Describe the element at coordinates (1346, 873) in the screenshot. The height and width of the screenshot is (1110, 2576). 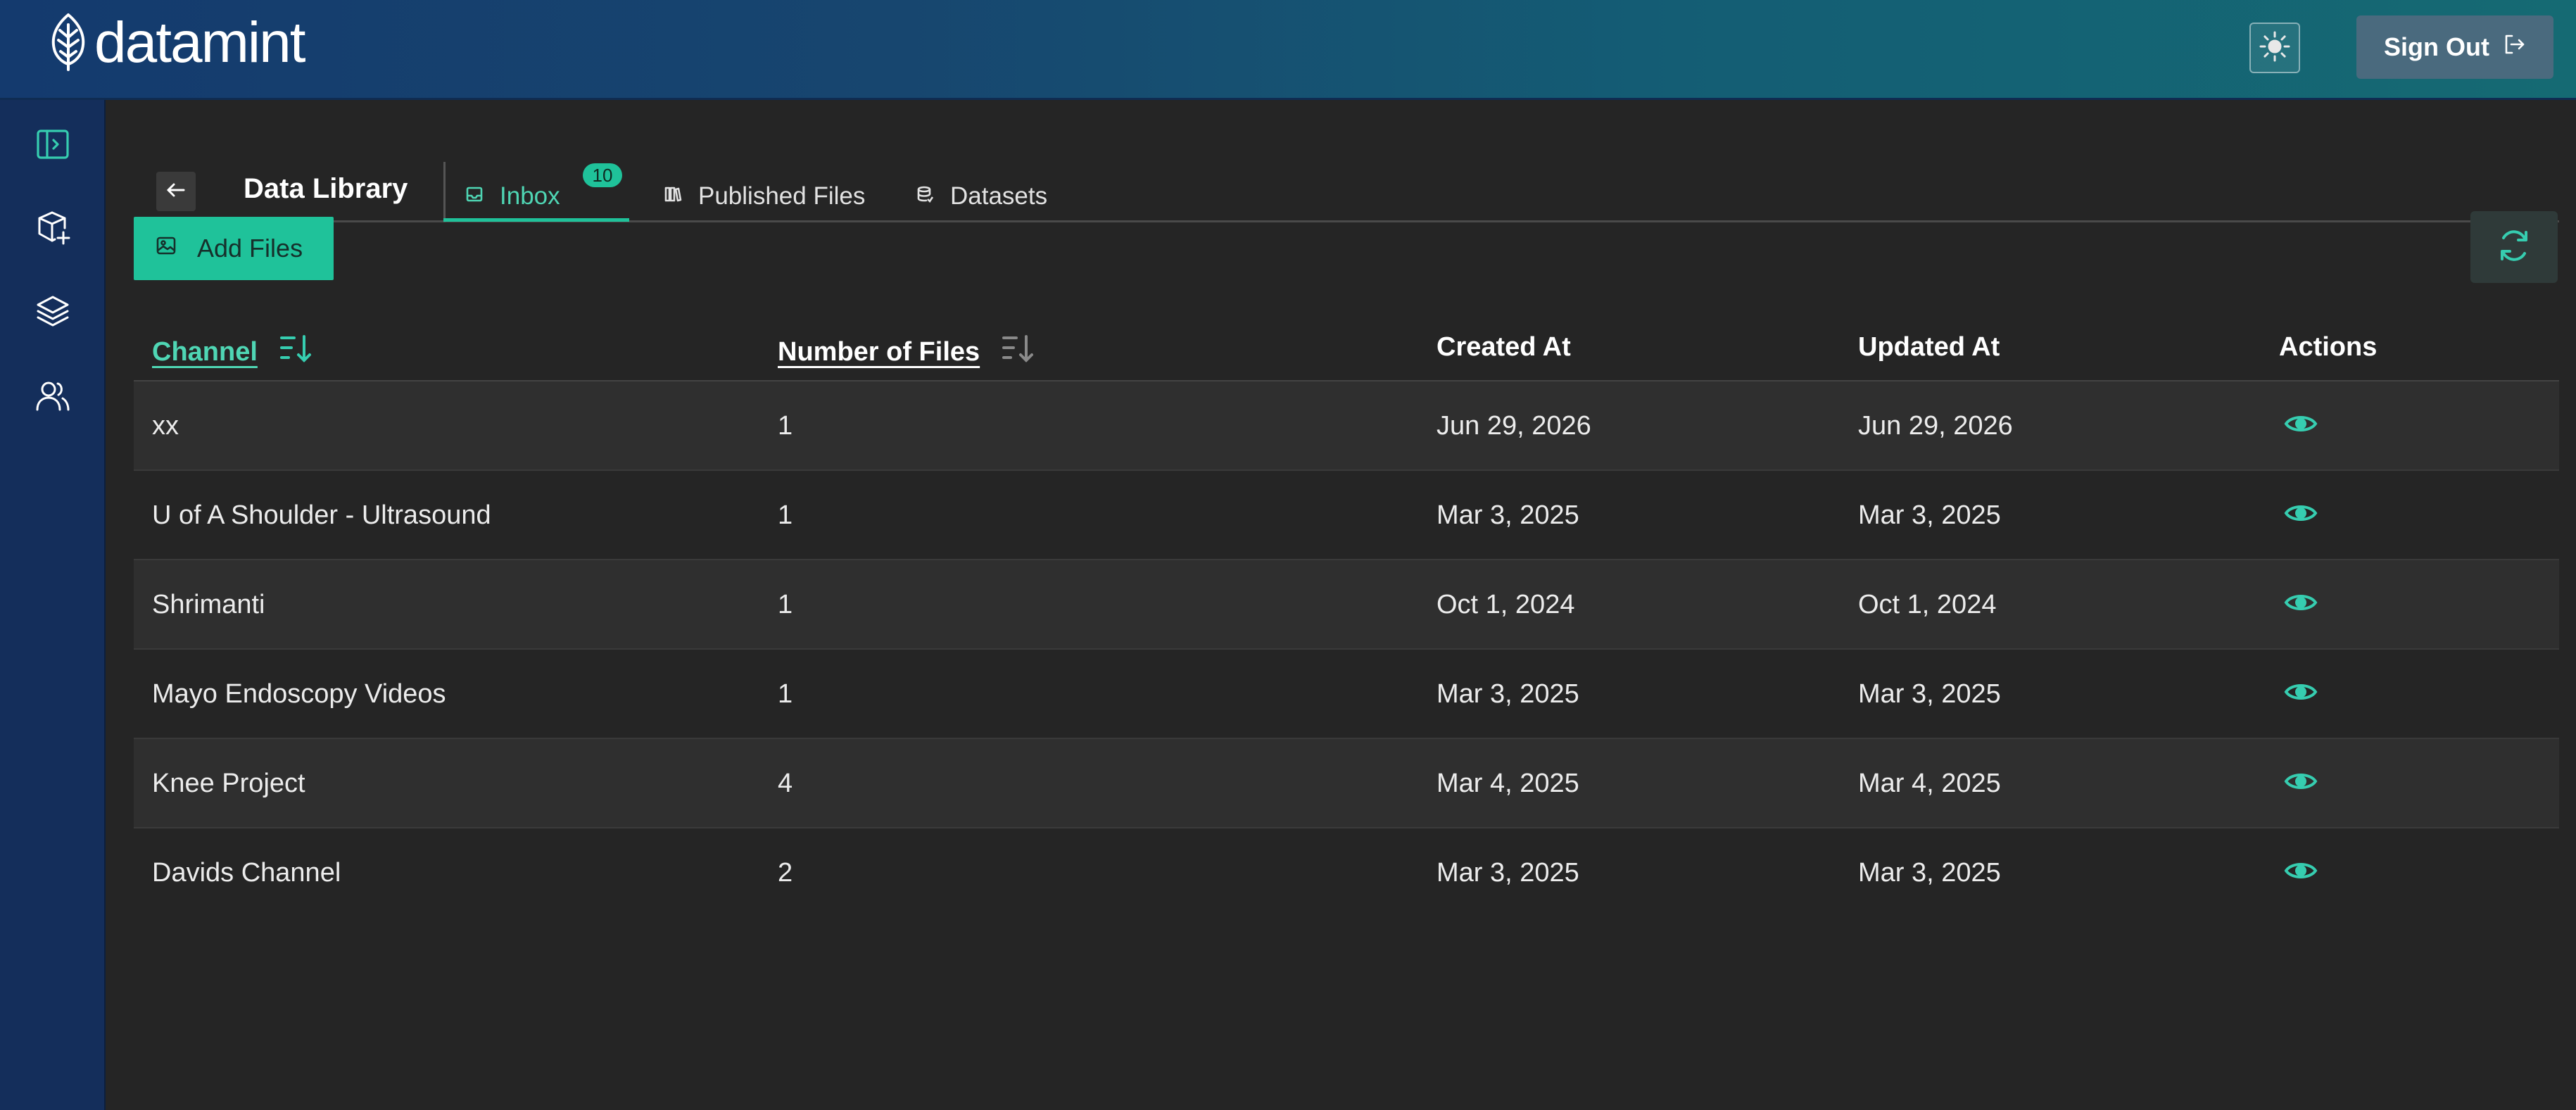
I see `table-row: Davids Channel 2 Mar 3, 2025 Mar 3, 2025` at that location.